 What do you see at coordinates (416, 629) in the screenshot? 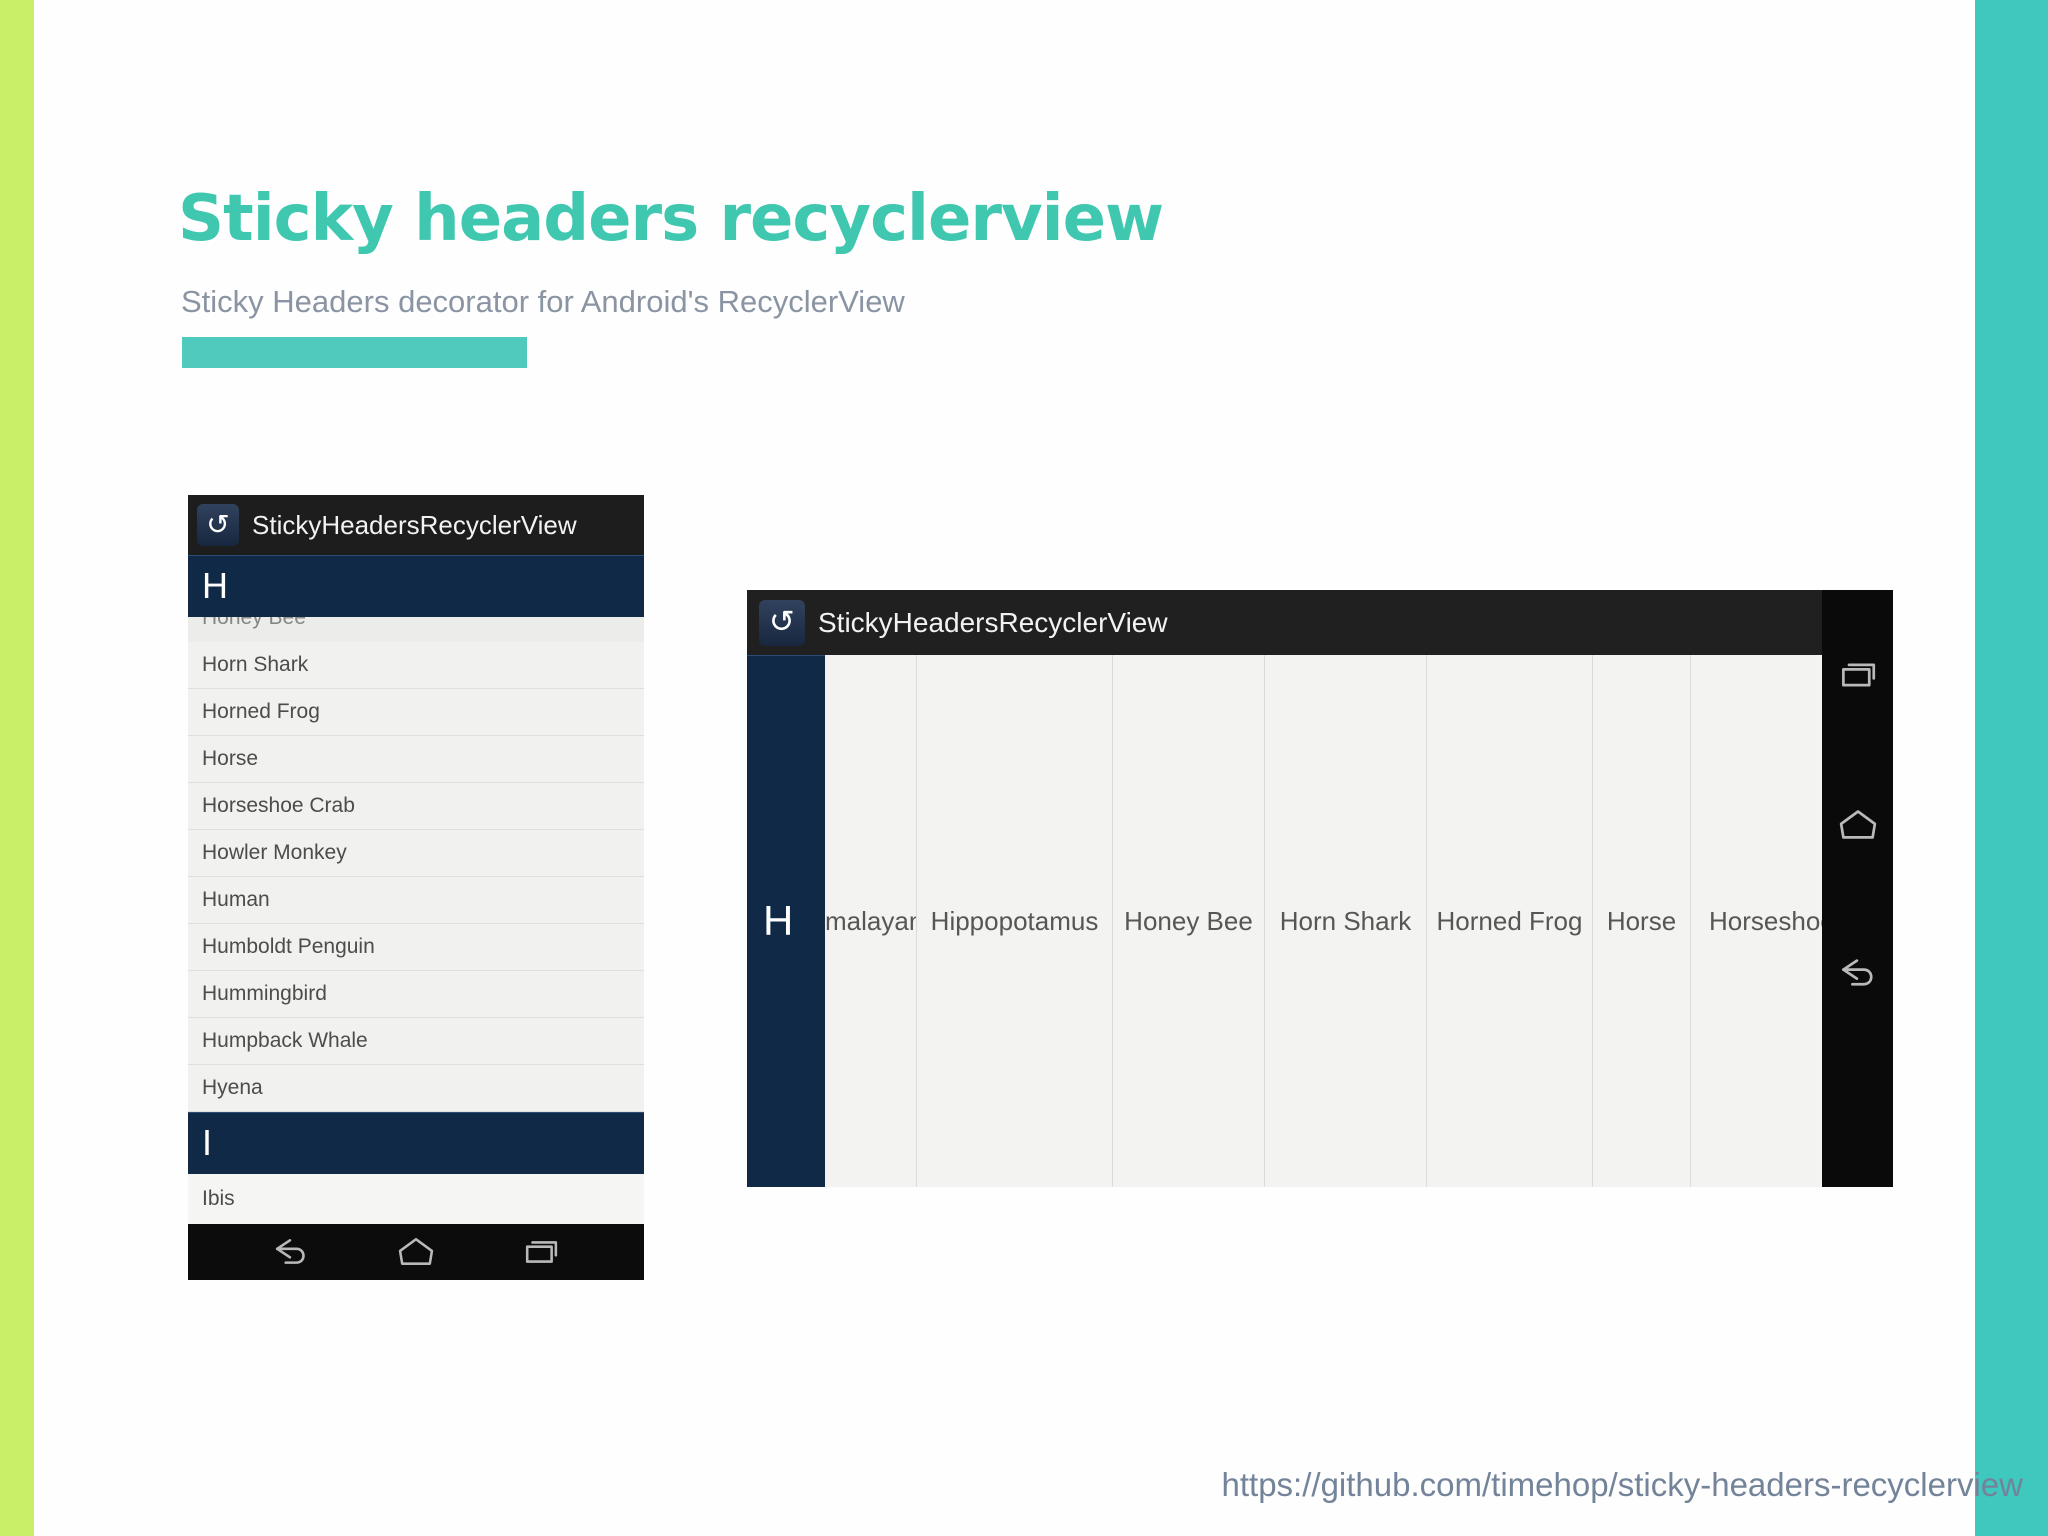
I see `list-item-partial: Honey Bee` at bounding box center [416, 629].